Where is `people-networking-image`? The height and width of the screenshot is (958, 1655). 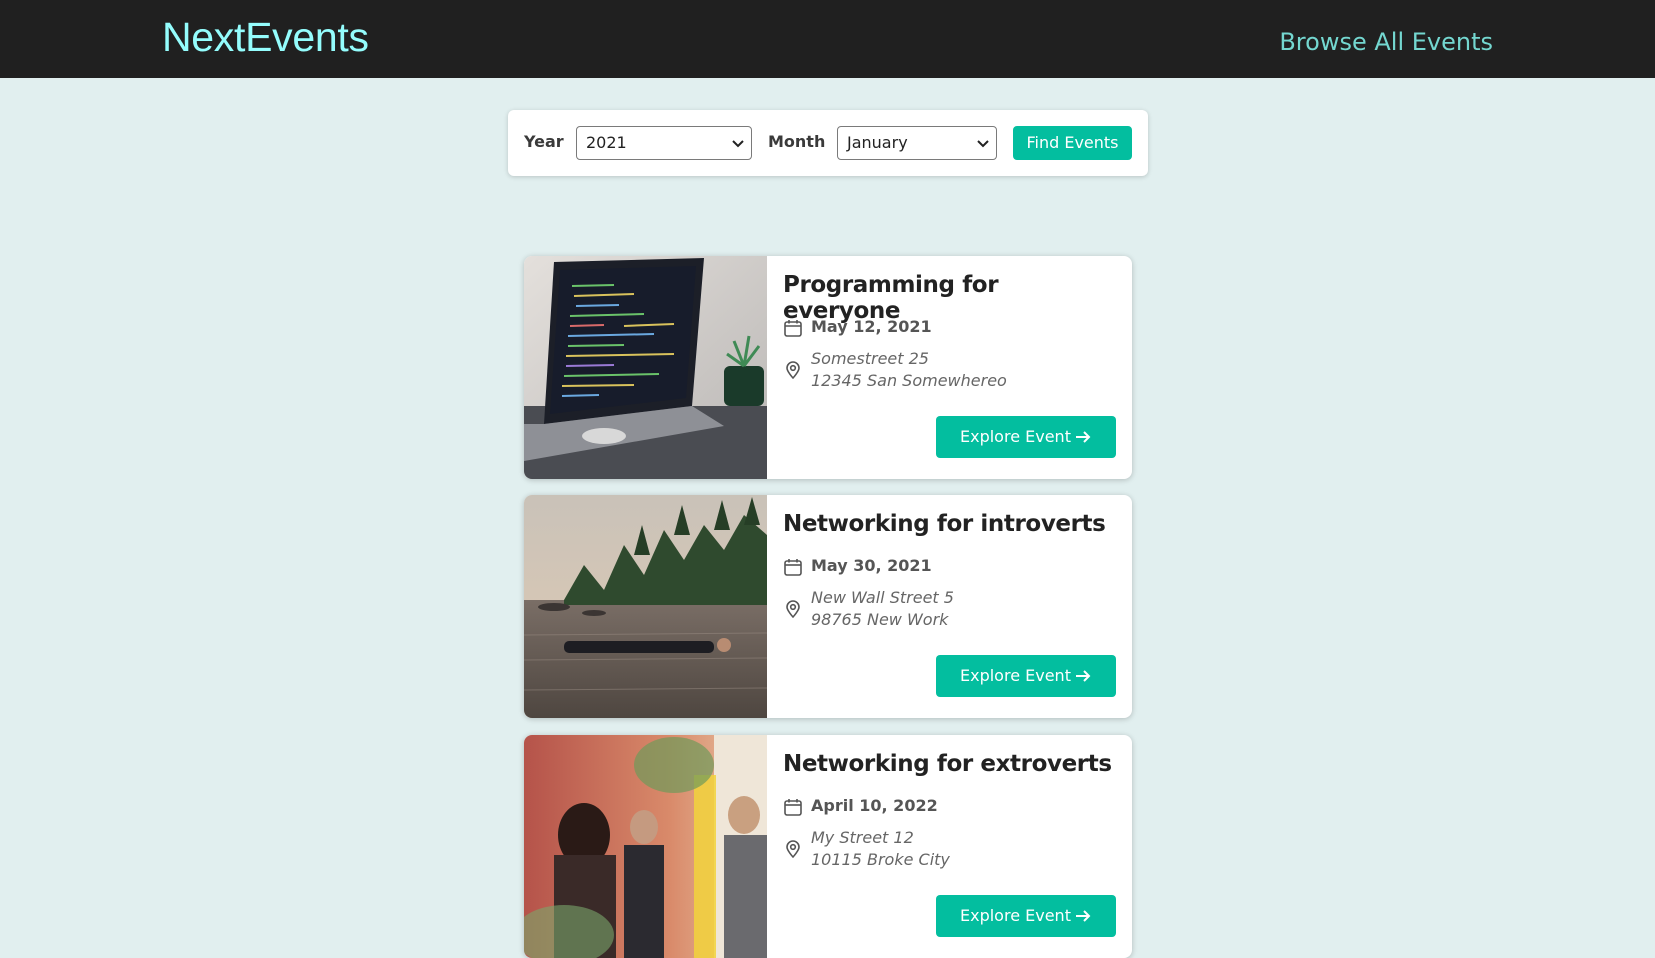
people-networking-image is located at coordinates (645, 846).